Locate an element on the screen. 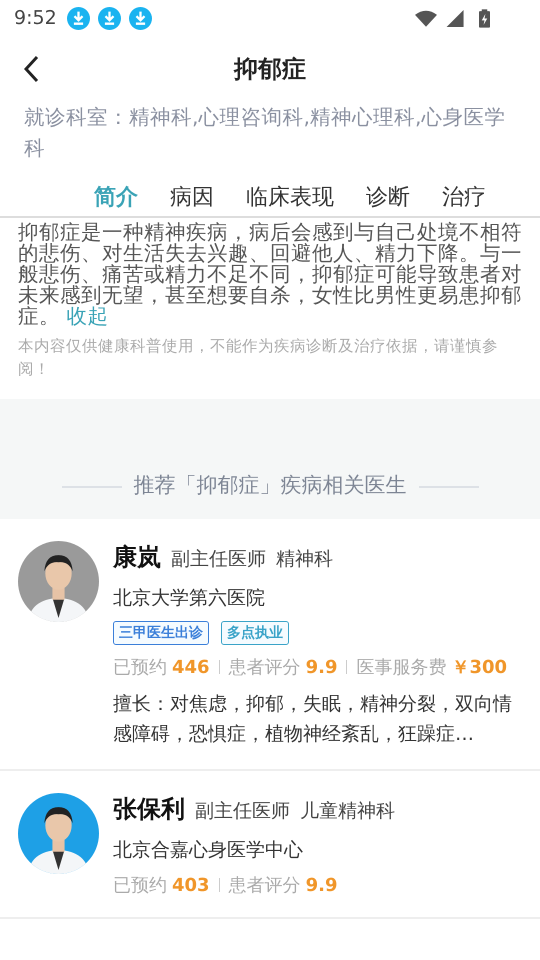  tab: 诊断 is located at coordinates (388, 196).